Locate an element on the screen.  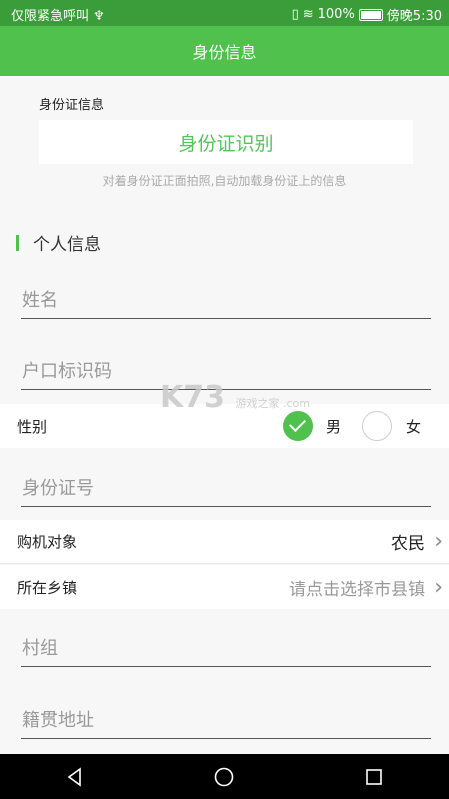
village-input is located at coordinates (226, 649).